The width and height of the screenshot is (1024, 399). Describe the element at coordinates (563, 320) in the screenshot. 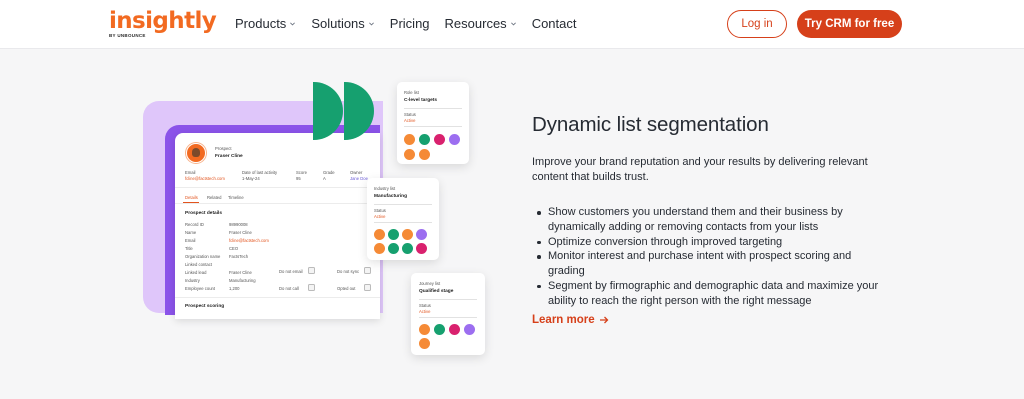

I see `learn-more-label: Learn more` at that location.